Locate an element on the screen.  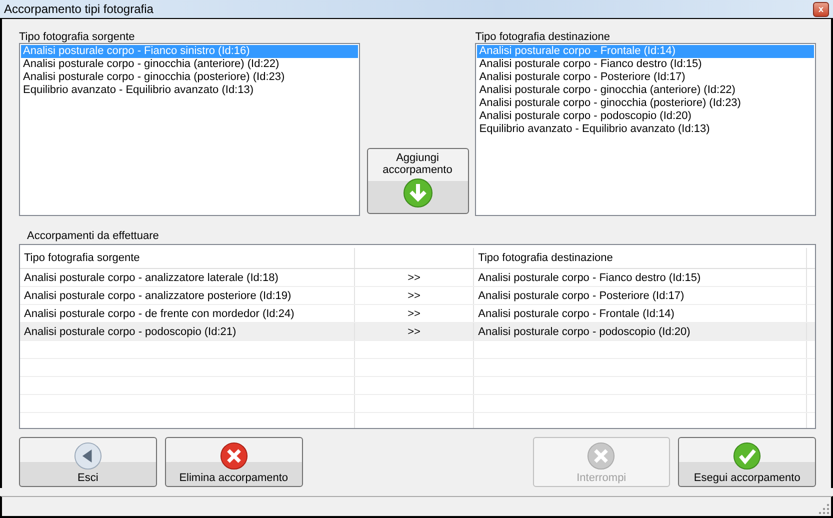
table-cell: Analisi posturale corpo - Fianco destro (Id:15) is located at coordinates (589, 278).